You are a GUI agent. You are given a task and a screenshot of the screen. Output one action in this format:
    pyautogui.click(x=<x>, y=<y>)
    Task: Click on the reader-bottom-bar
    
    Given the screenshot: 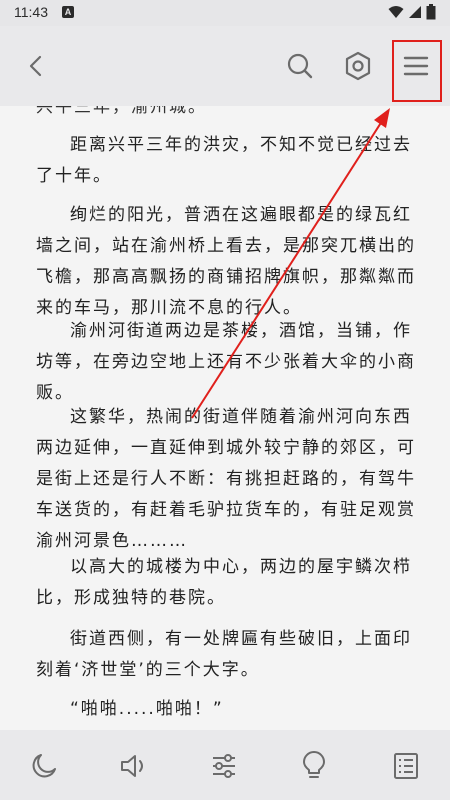 What is the action you would take?
    pyautogui.click(x=225, y=765)
    